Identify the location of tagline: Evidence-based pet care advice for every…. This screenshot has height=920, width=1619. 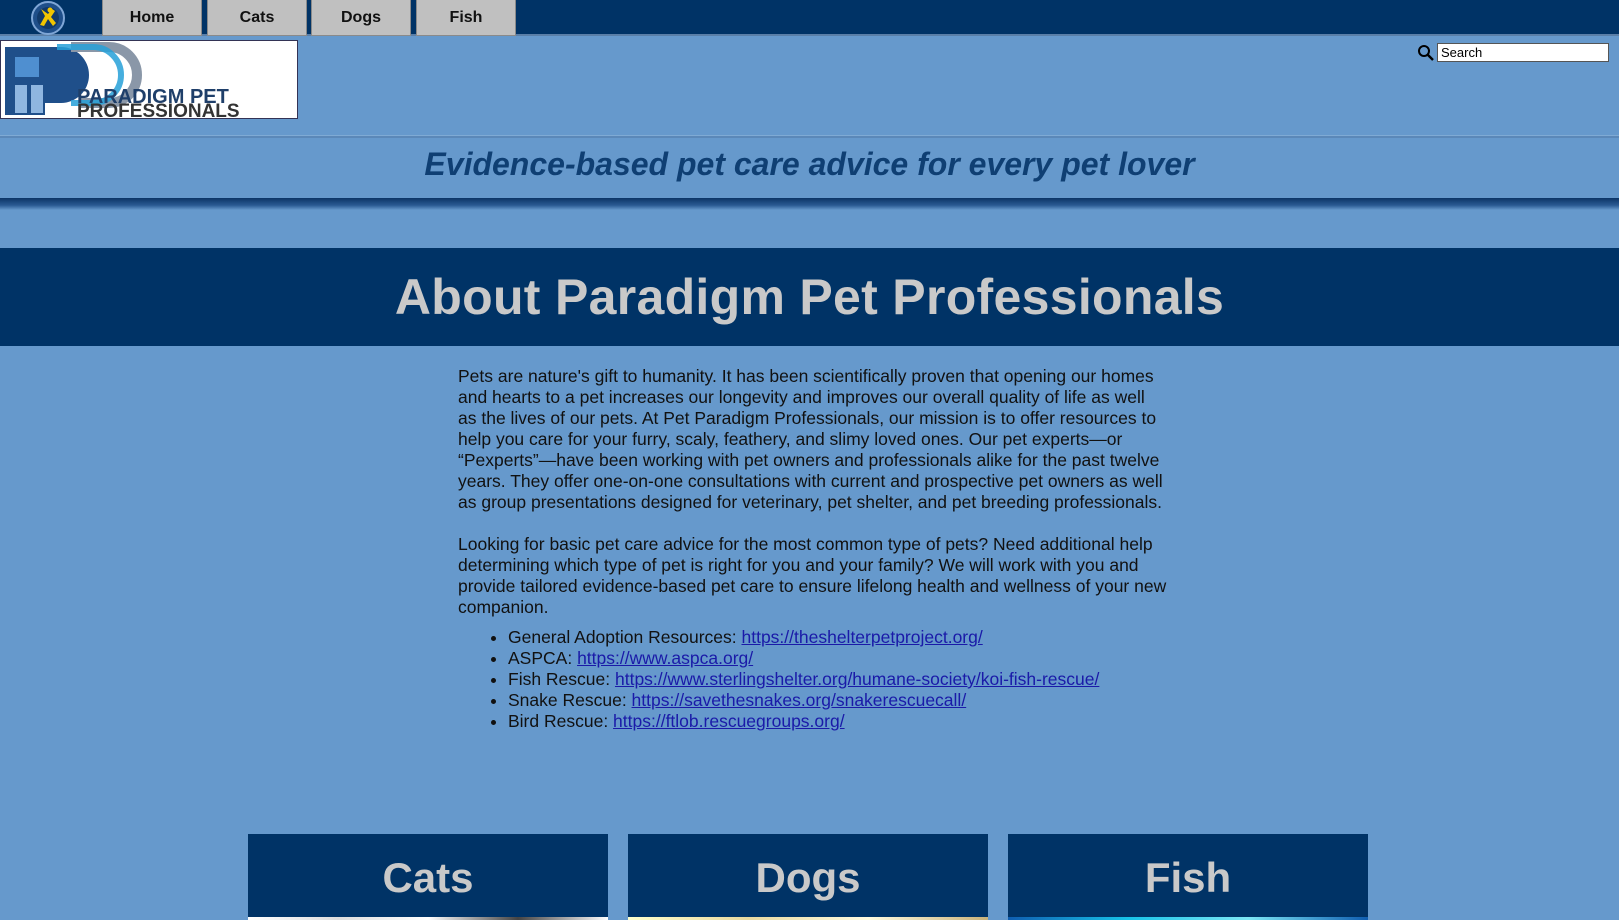
(809, 164).